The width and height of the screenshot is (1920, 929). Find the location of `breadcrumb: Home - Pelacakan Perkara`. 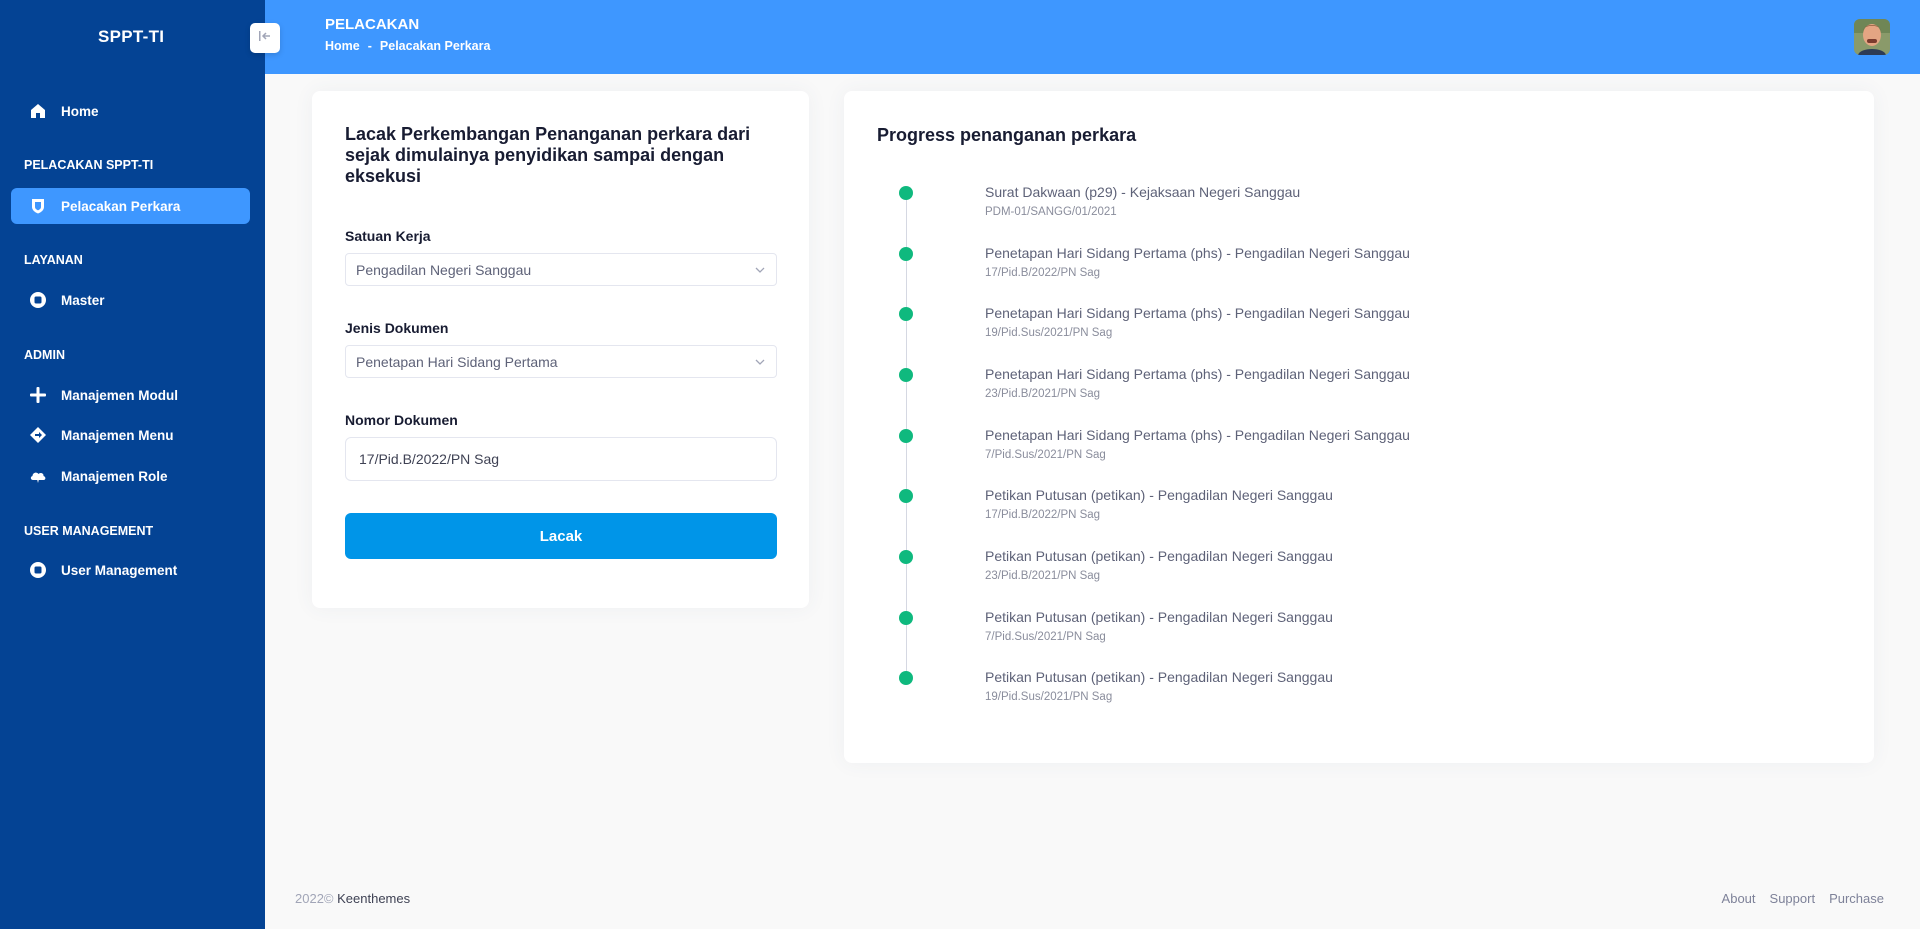

breadcrumb: Home - Pelacakan Perkara is located at coordinates (407, 46).